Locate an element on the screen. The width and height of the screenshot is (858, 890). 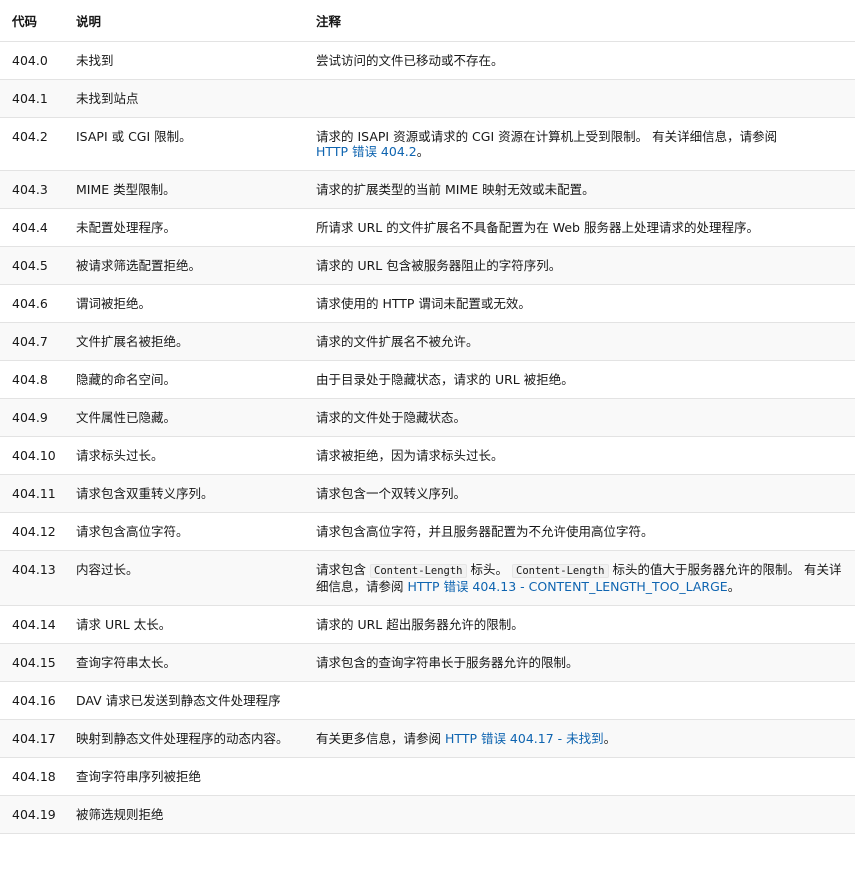
table-row: 404.0 未找到 尝试访问的文件已移动或不存在。 is located at coordinates (427, 60).